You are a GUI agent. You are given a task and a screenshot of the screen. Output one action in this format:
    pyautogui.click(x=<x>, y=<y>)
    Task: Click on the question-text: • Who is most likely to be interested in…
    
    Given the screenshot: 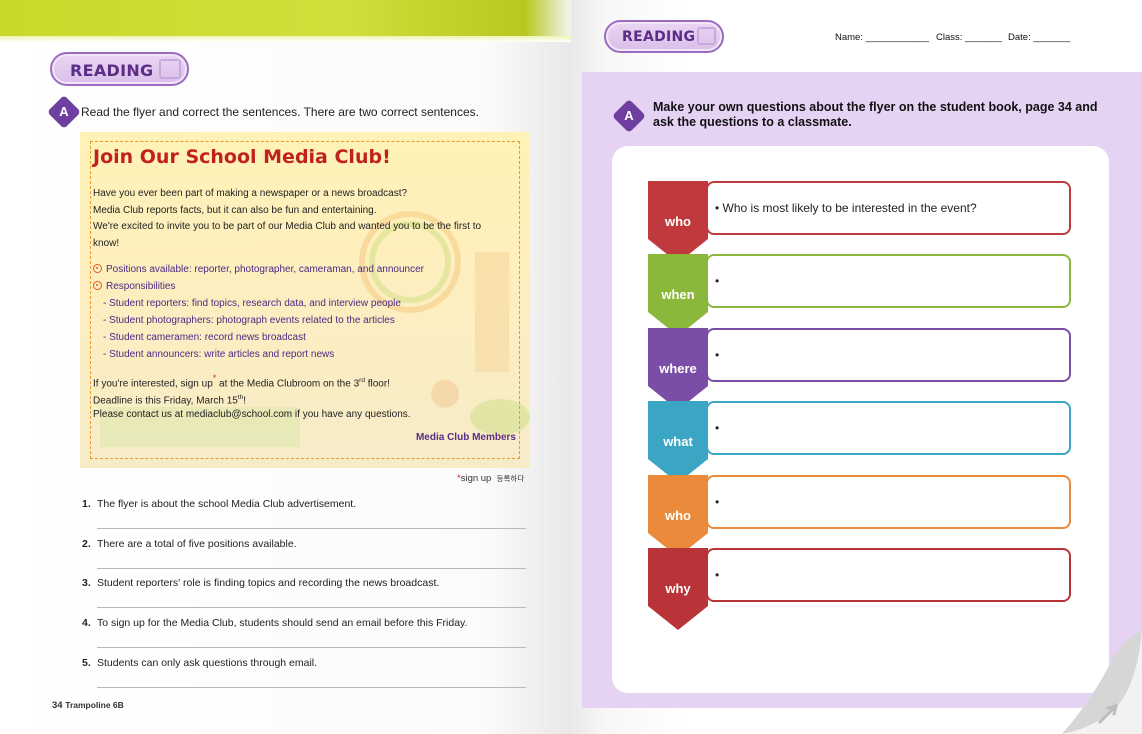 What is the action you would take?
    pyautogui.click(x=846, y=208)
    